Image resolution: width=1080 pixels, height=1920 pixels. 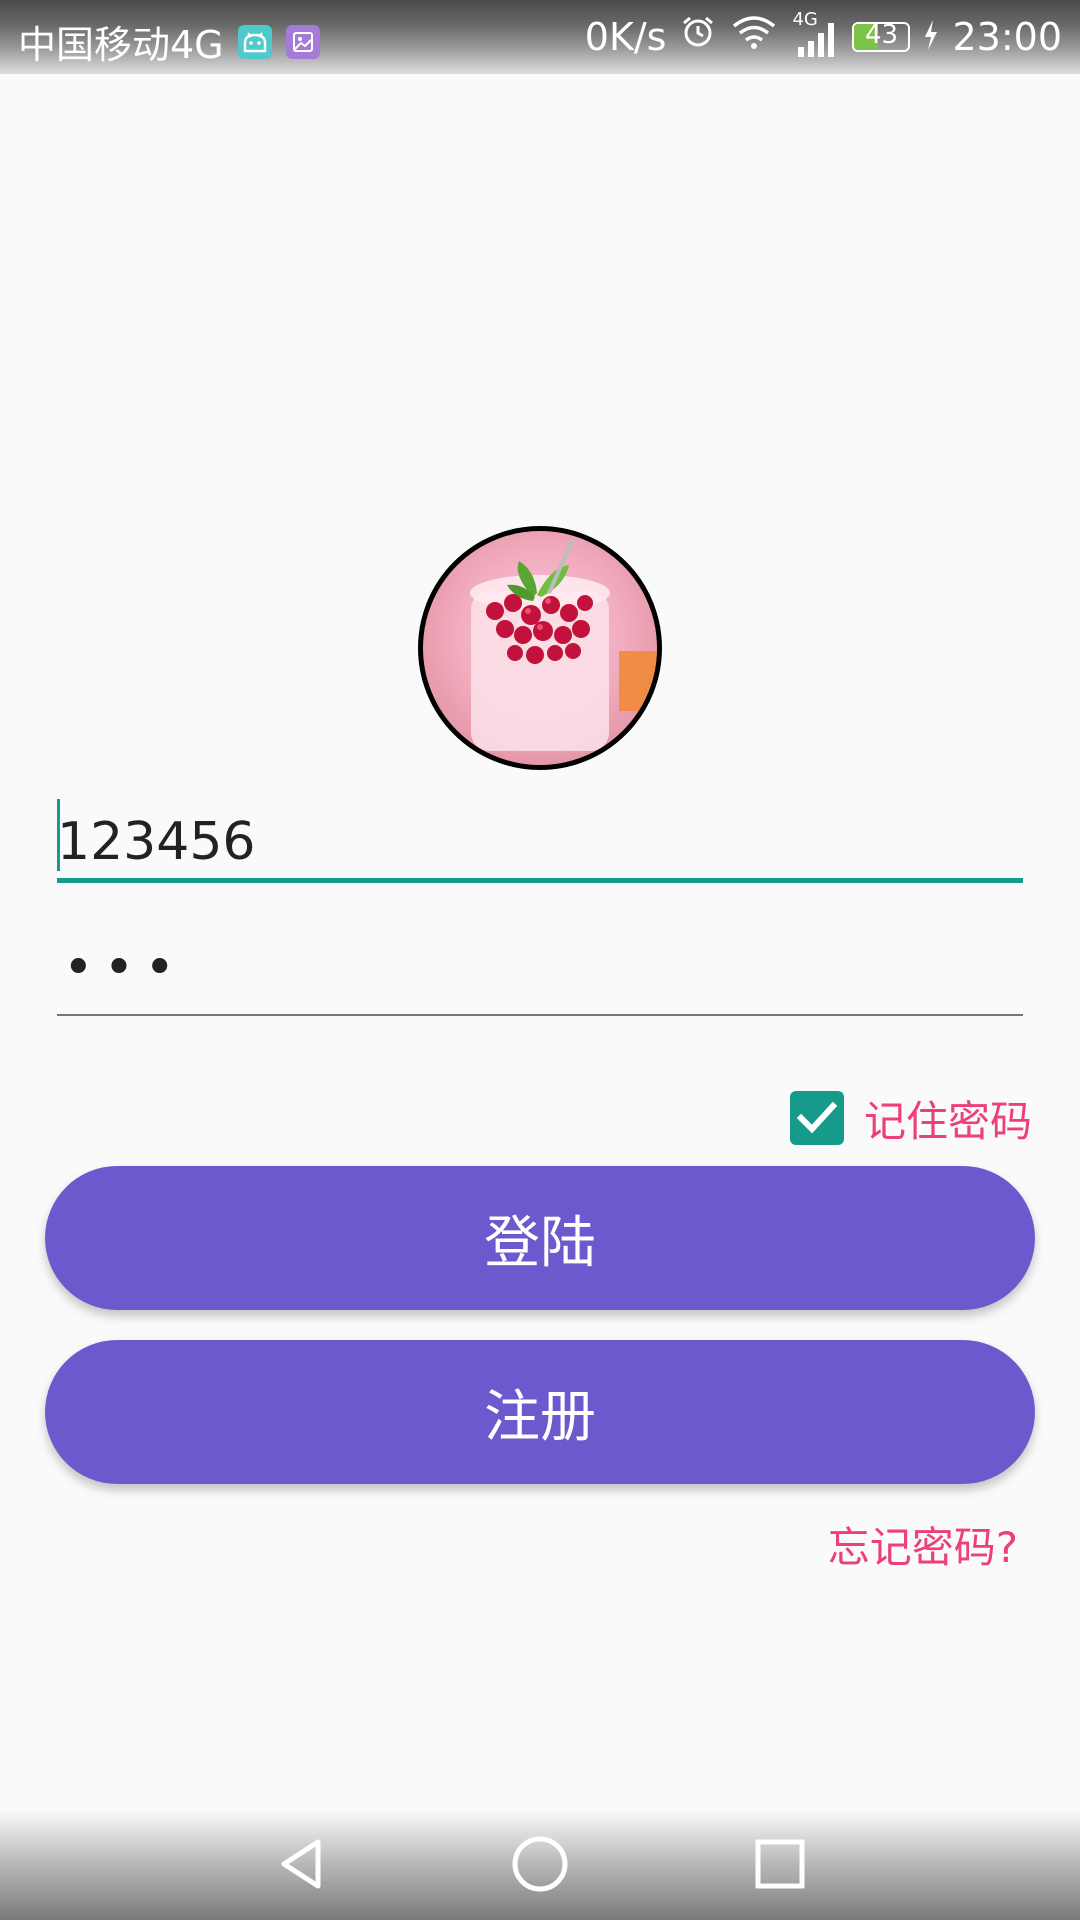 What do you see at coordinates (302, 1864) in the screenshot?
I see `back-icon` at bounding box center [302, 1864].